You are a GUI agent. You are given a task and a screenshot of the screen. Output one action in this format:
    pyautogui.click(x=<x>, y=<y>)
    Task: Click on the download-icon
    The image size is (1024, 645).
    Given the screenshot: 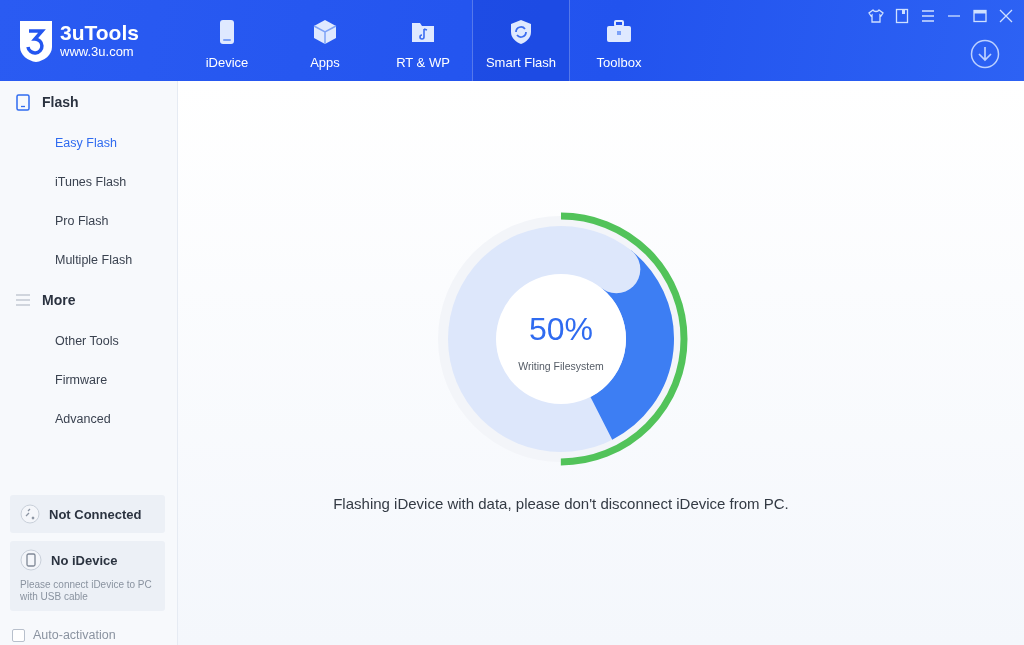 What is the action you would take?
    pyautogui.click(x=985, y=54)
    